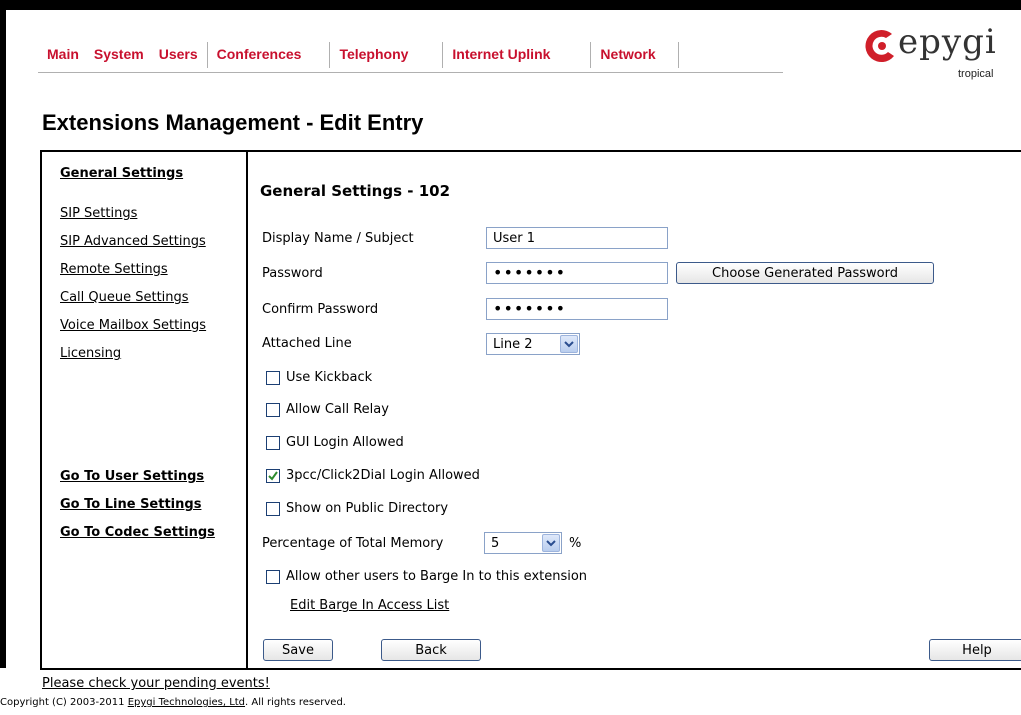 This screenshot has width=1021, height=715. I want to click on click2dial-login-row: 3pcc/Click2Dial Login Allowed, so click(373, 475).